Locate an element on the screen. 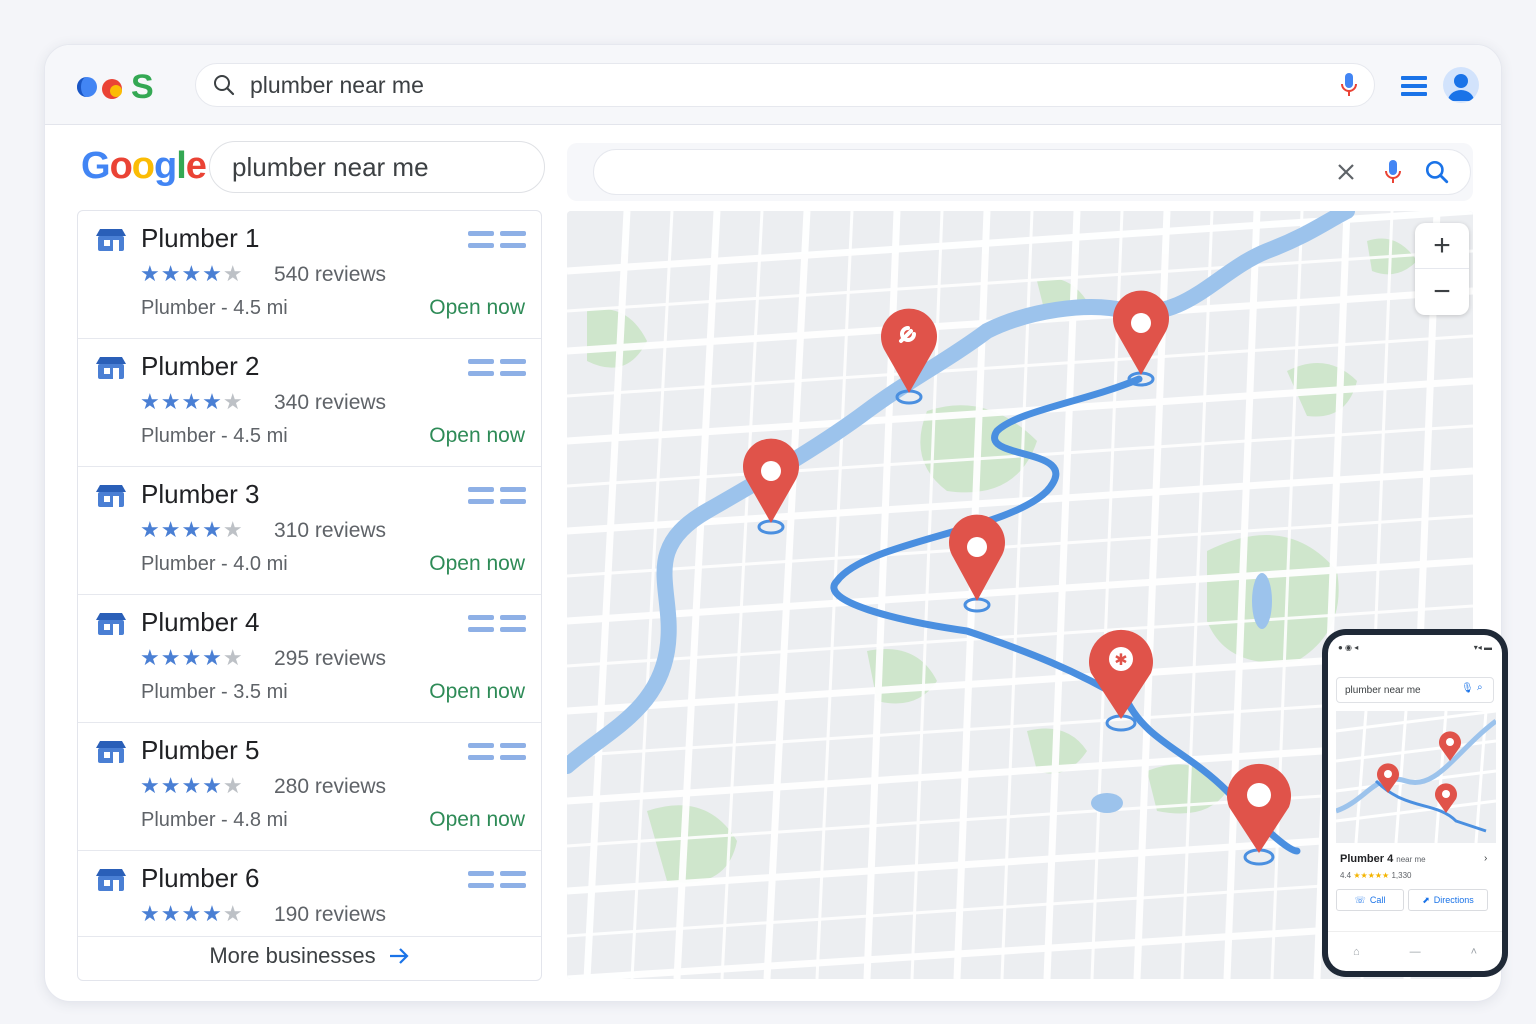 Image resolution: width=1536 pixels, height=1024 pixels. review-count: 540 reviews is located at coordinates (330, 274).